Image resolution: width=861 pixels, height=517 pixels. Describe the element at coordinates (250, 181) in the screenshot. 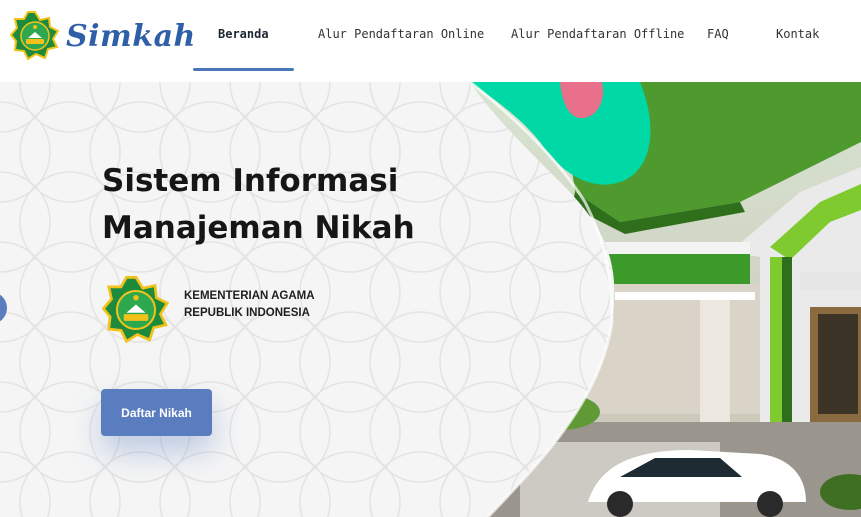

I see `hero-title-line-1: Sistem Informasi` at that location.